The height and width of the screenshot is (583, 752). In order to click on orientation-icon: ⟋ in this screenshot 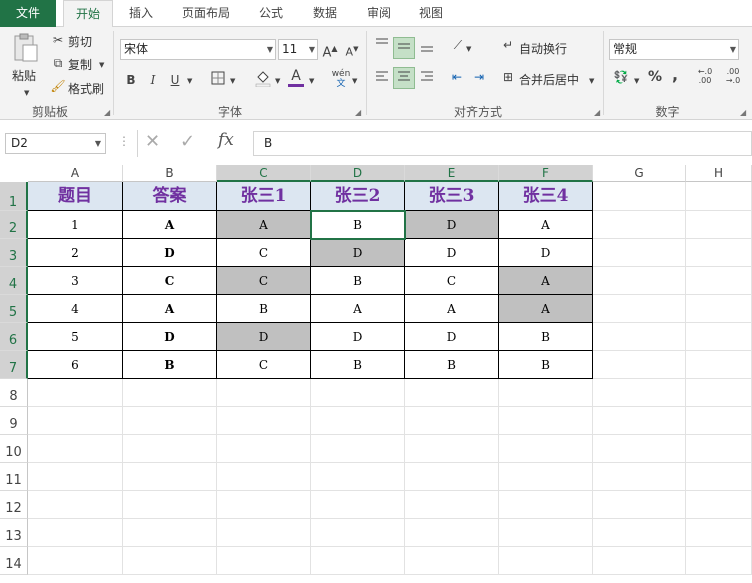, I will do `click(458, 45)`.